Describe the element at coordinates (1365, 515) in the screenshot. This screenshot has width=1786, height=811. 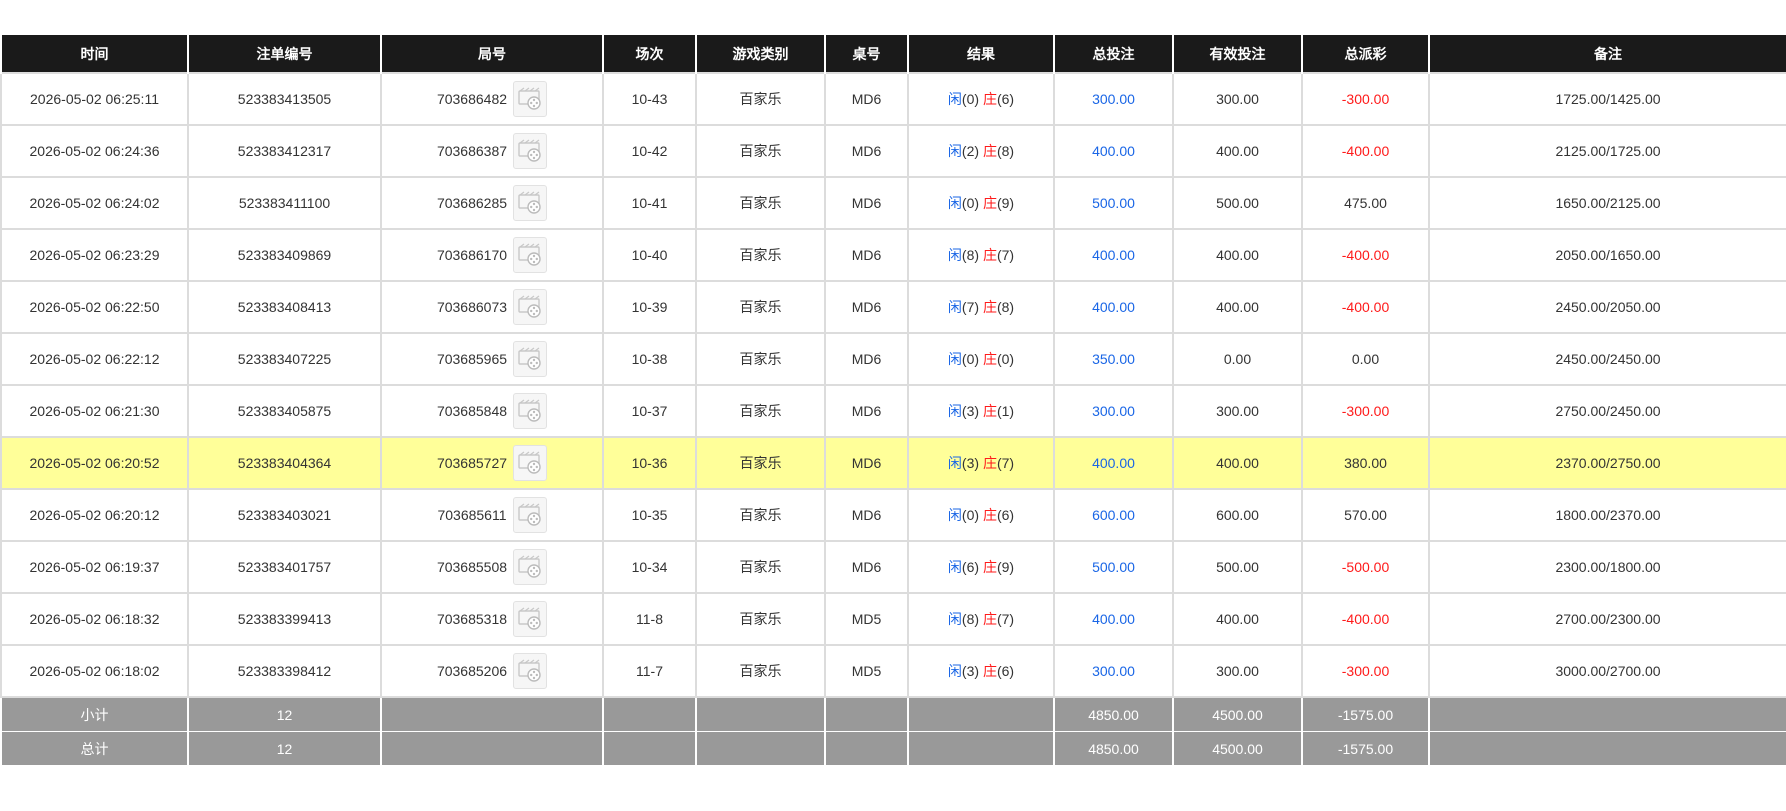
I see `cell-payout: 570.00` at that location.